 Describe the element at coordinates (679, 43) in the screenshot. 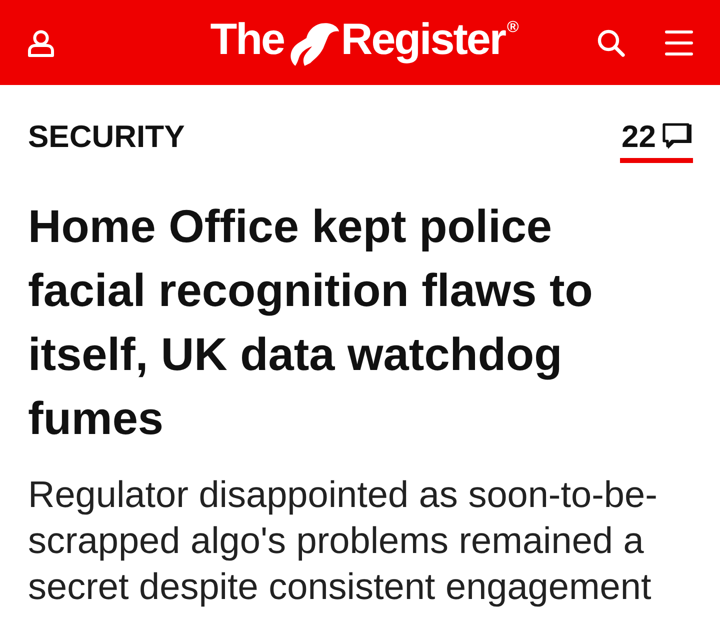

I see `menu-icon` at that location.